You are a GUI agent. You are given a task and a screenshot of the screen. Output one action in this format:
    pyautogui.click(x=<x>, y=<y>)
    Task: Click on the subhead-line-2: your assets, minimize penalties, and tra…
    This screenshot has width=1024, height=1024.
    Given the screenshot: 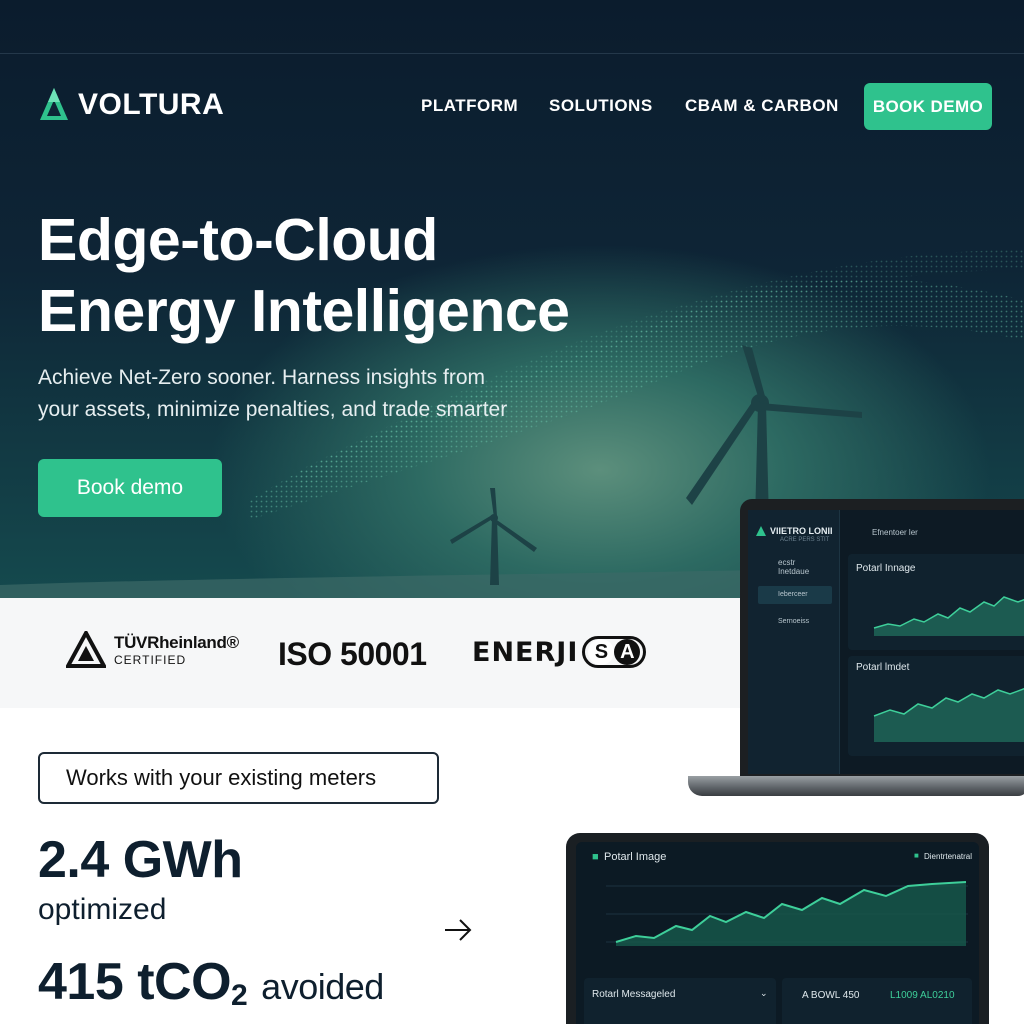 What is the action you would take?
    pyautogui.click(x=273, y=409)
    